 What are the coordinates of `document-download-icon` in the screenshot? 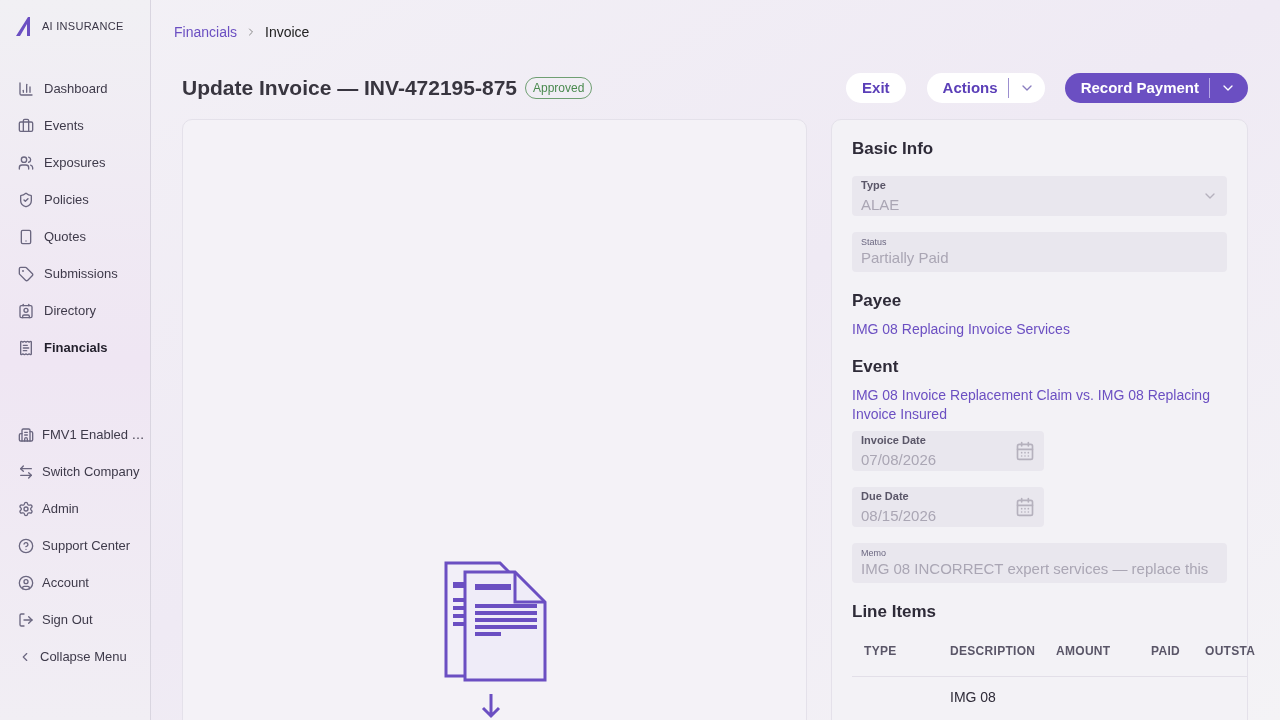 It's located at (494, 640).